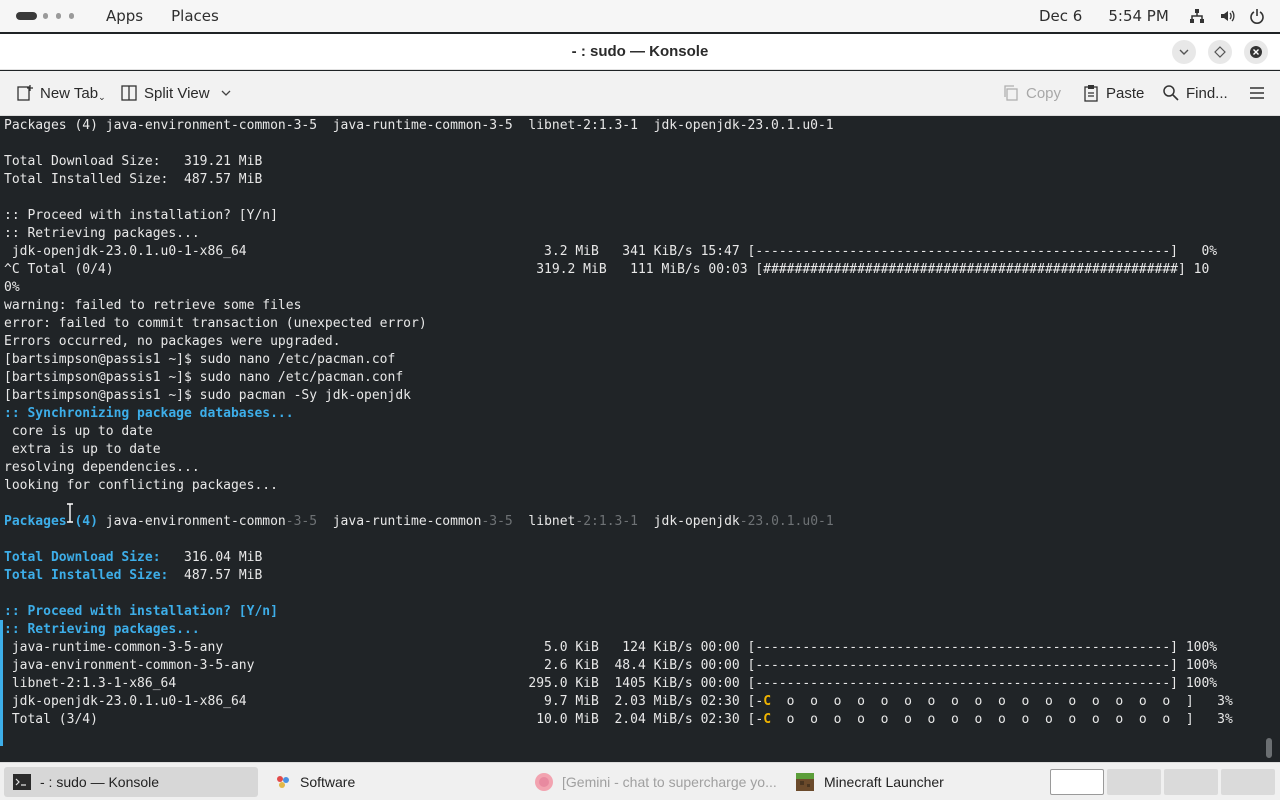 The image size is (1280, 800). What do you see at coordinates (640, 16) in the screenshot?
I see `top-panel: Apps Places Dec 6 5:54 PM` at bounding box center [640, 16].